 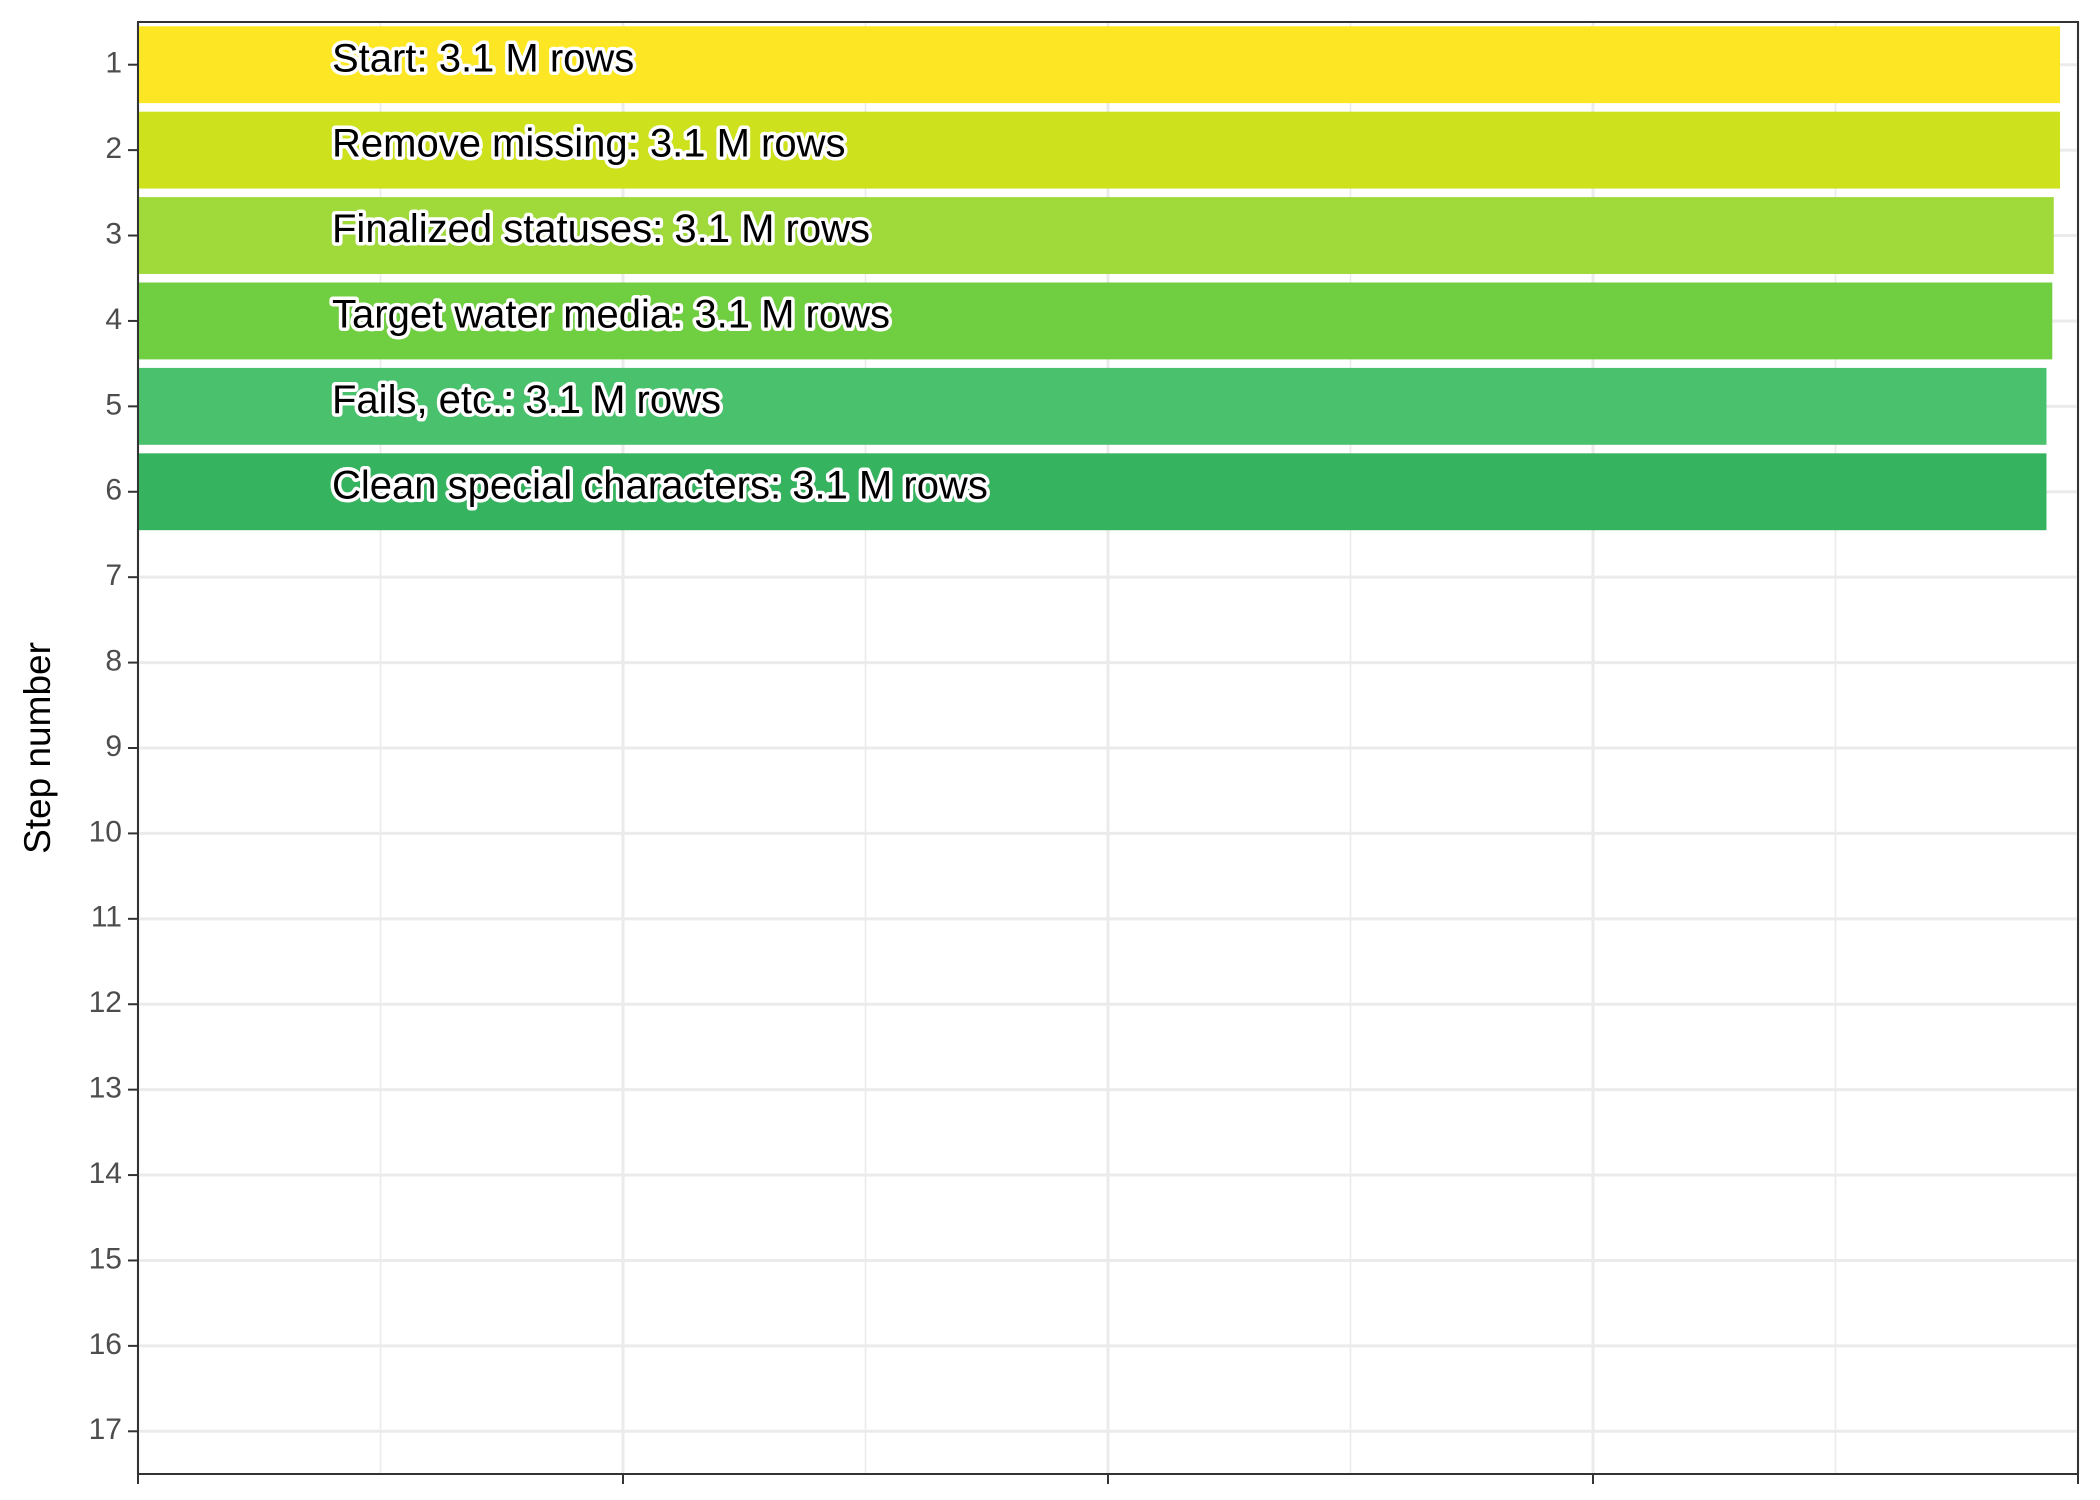 What do you see at coordinates (105, 831) in the screenshot?
I see `y-tick-label: 10` at bounding box center [105, 831].